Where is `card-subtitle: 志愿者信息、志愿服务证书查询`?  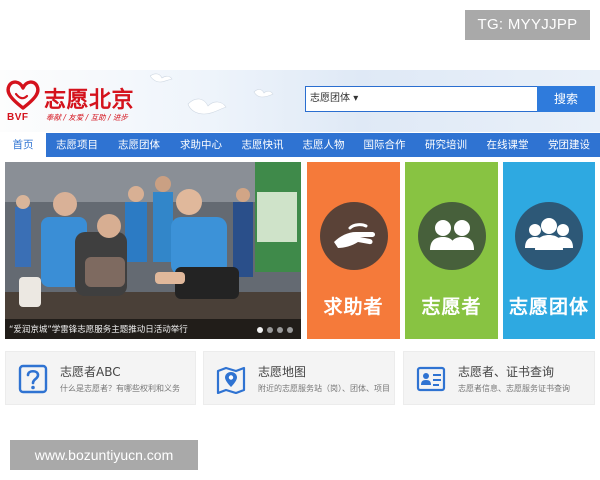
card-subtitle: 志愿者信息、志愿服务证书查询 is located at coordinates (514, 388).